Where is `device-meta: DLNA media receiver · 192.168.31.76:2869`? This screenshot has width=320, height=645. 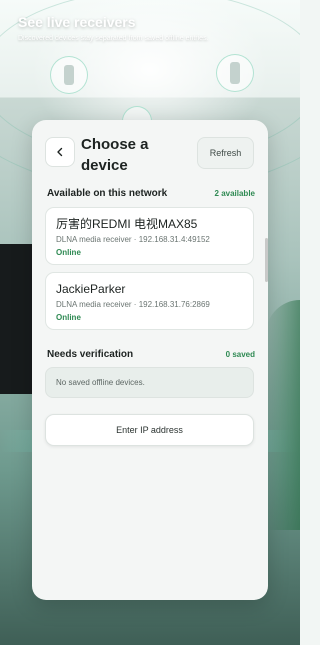 device-meta: DLNA media receiver · 192.168.31.76:2869 is located at coordinates (133, 304).